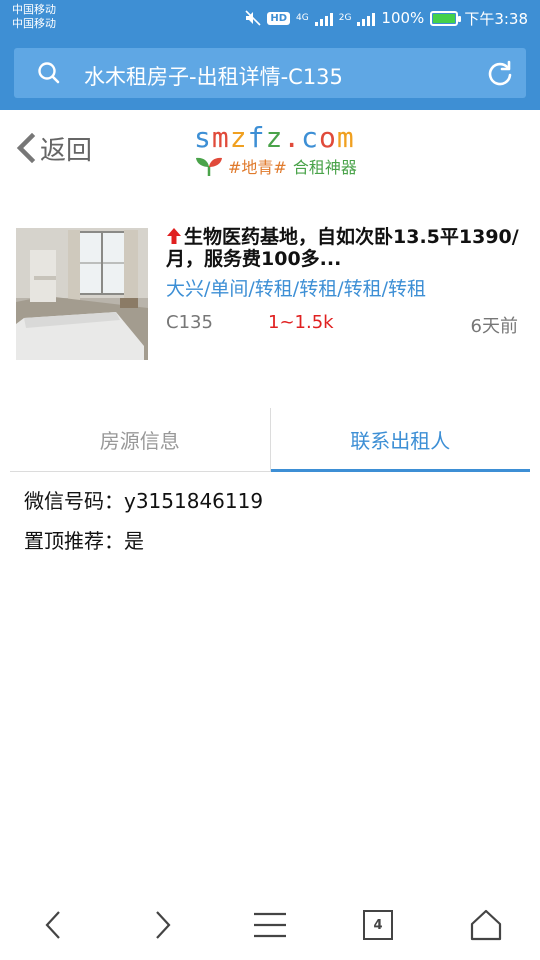  Describe the element at coordinates (203, 137) in the screenshot. I see `logo-letter: s` at that location.